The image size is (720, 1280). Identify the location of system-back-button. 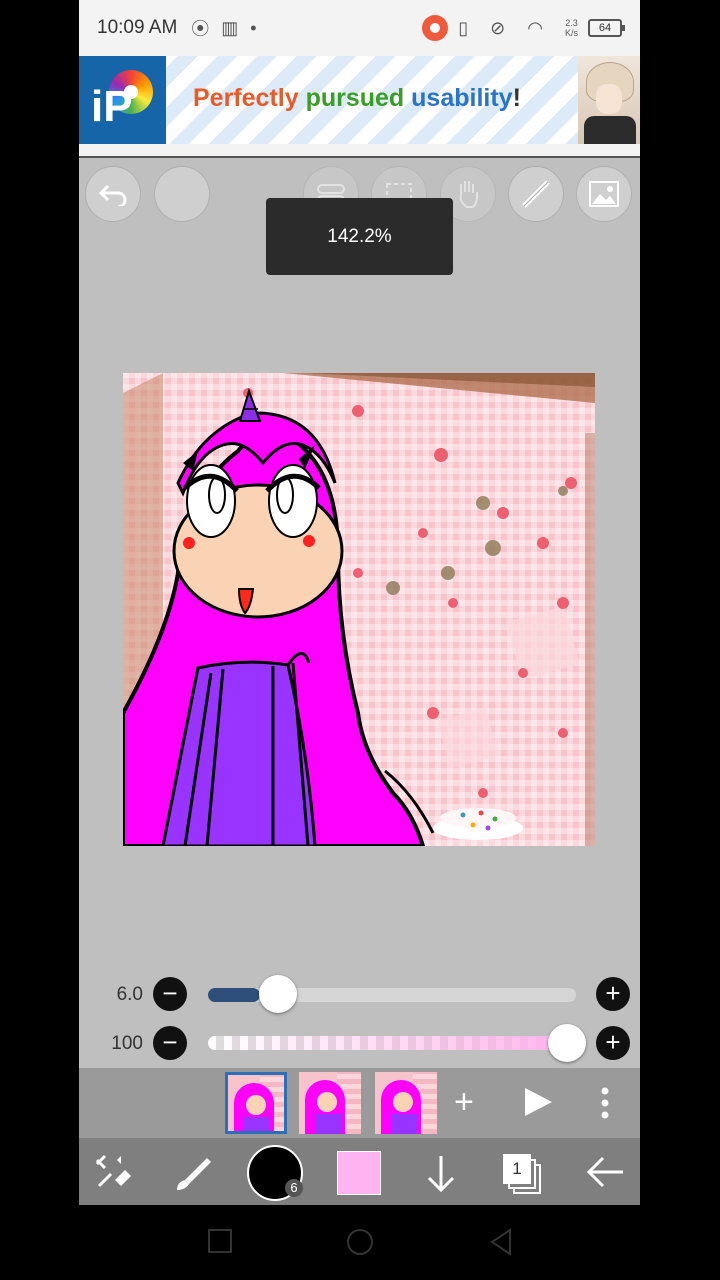
(501, 1242).